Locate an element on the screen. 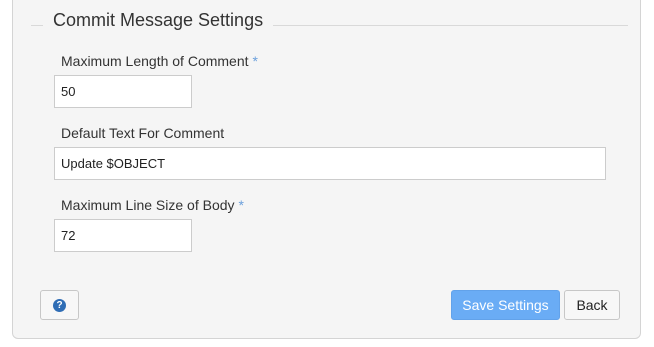 The height and width of the screenshot is (347, 654). max-length-label: Maximum Length of Comment * is located at coordinates (159, 61).